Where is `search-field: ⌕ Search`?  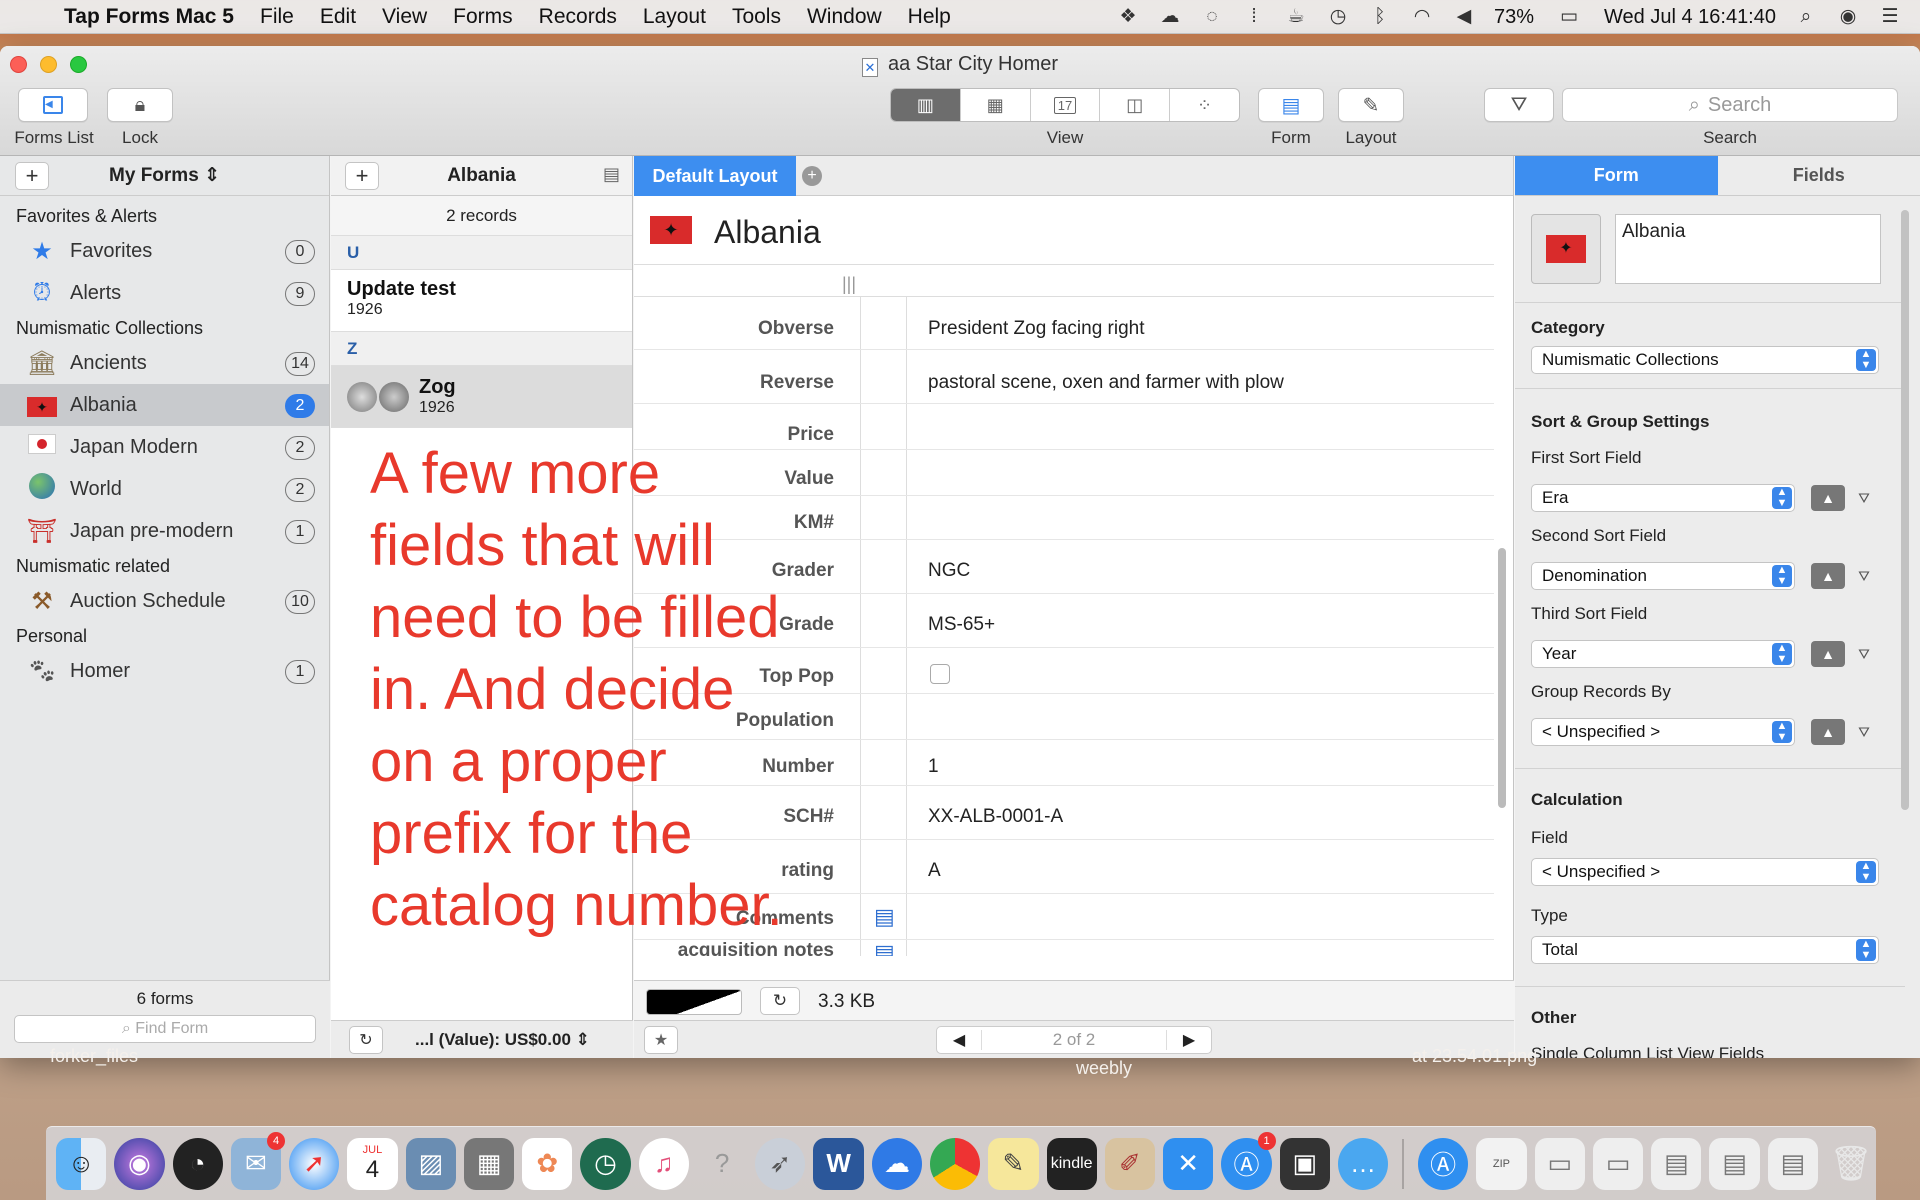
search-field: ⌕ Search is located at coordinates (1730, 105).